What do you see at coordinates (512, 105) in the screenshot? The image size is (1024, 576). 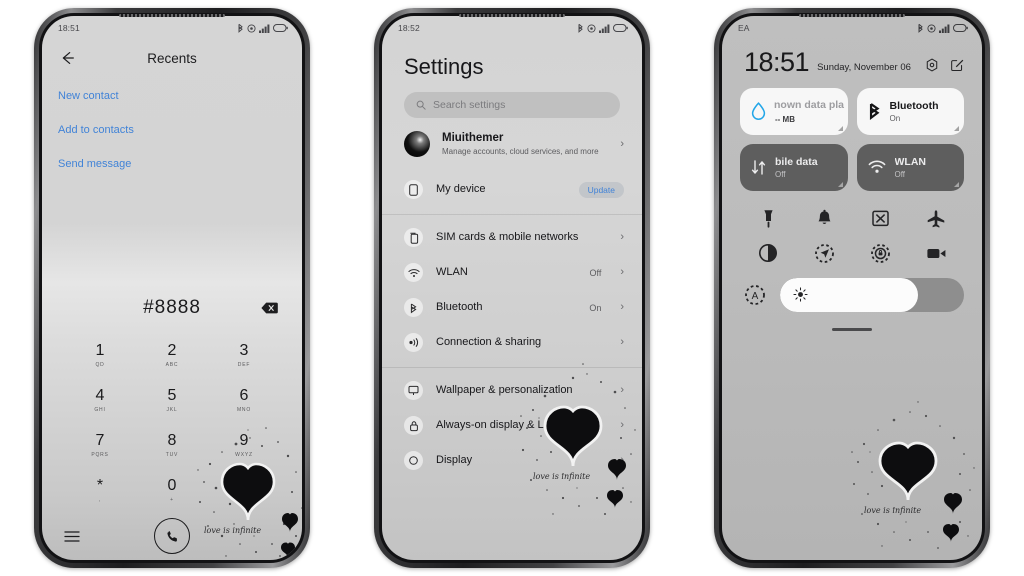 I see `search-input: Search settings` at bounding box center [512, 105].